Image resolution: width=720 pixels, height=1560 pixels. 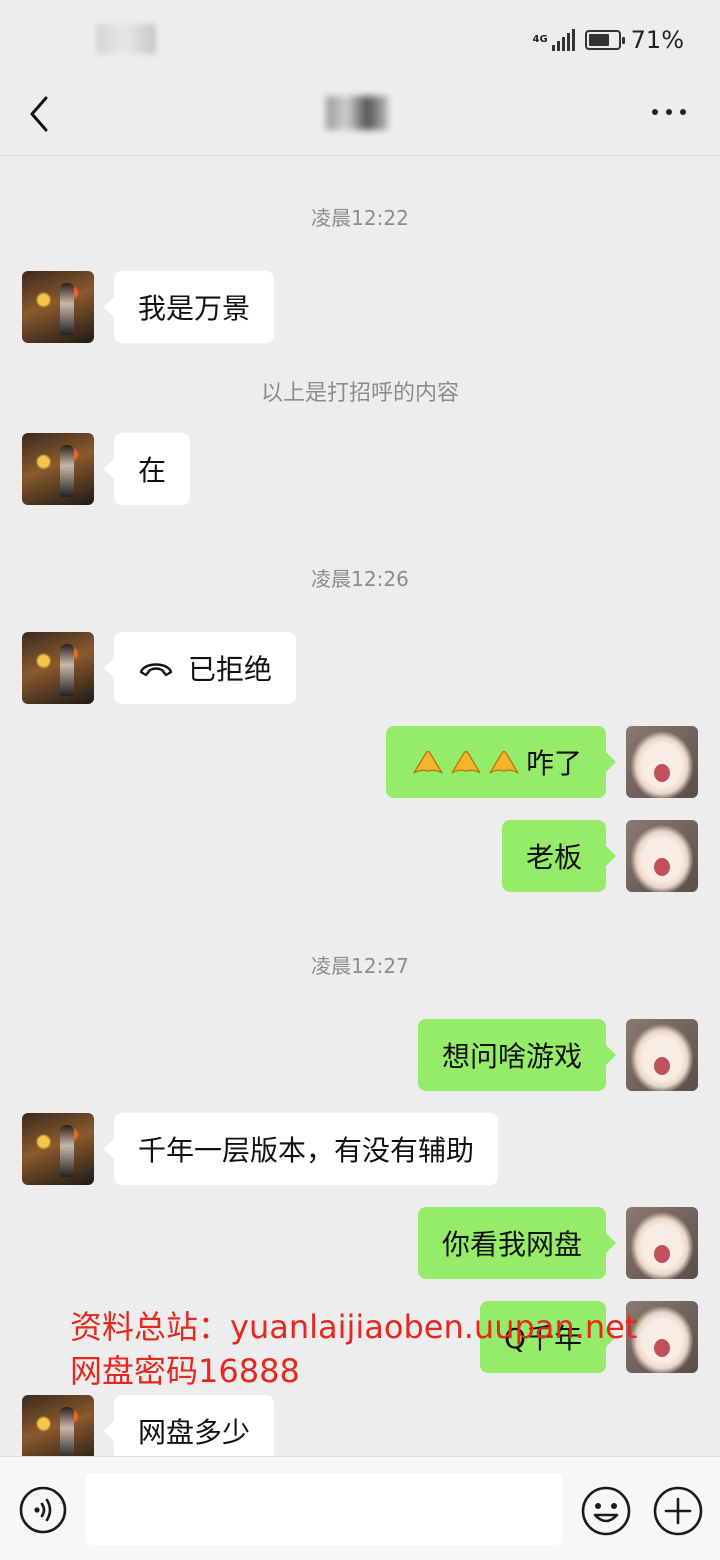 What do you see at coordinates (230, 669) in the screenshot?
I see `message-text: 已拒绝` at bounding box center [230, 669].